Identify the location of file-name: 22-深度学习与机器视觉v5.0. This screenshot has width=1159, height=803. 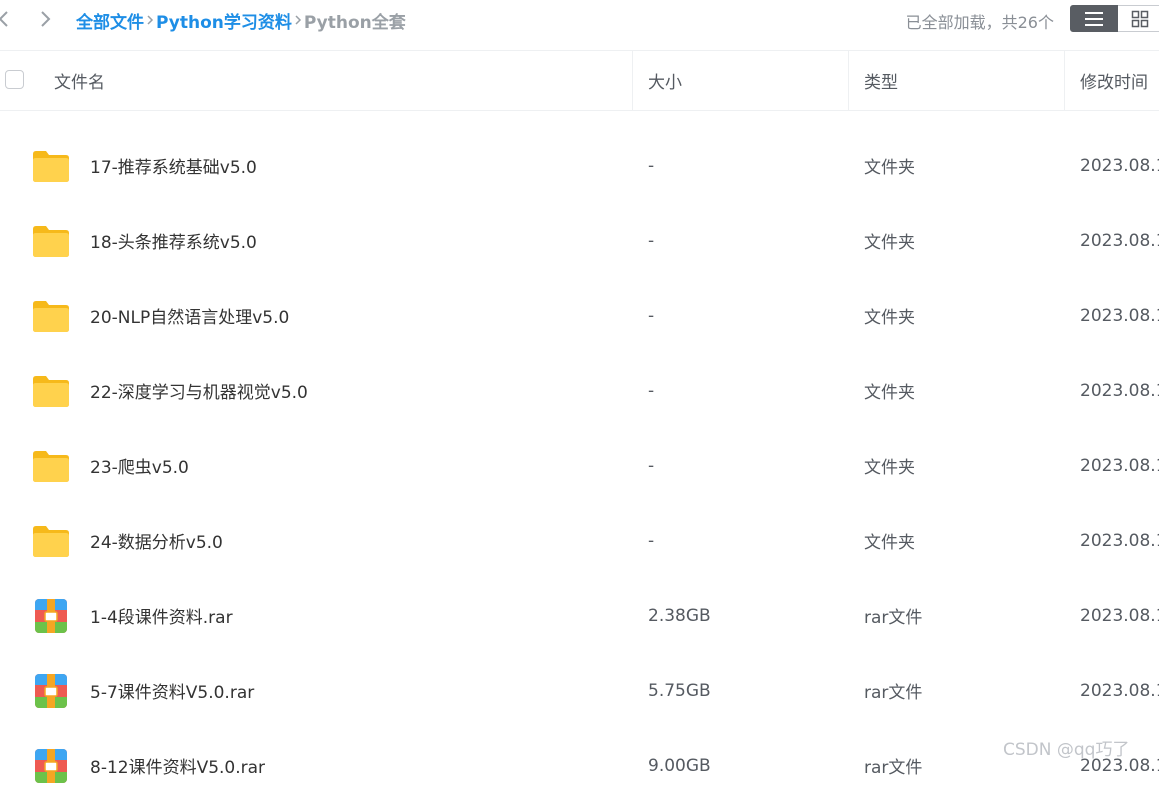
(199, 390).